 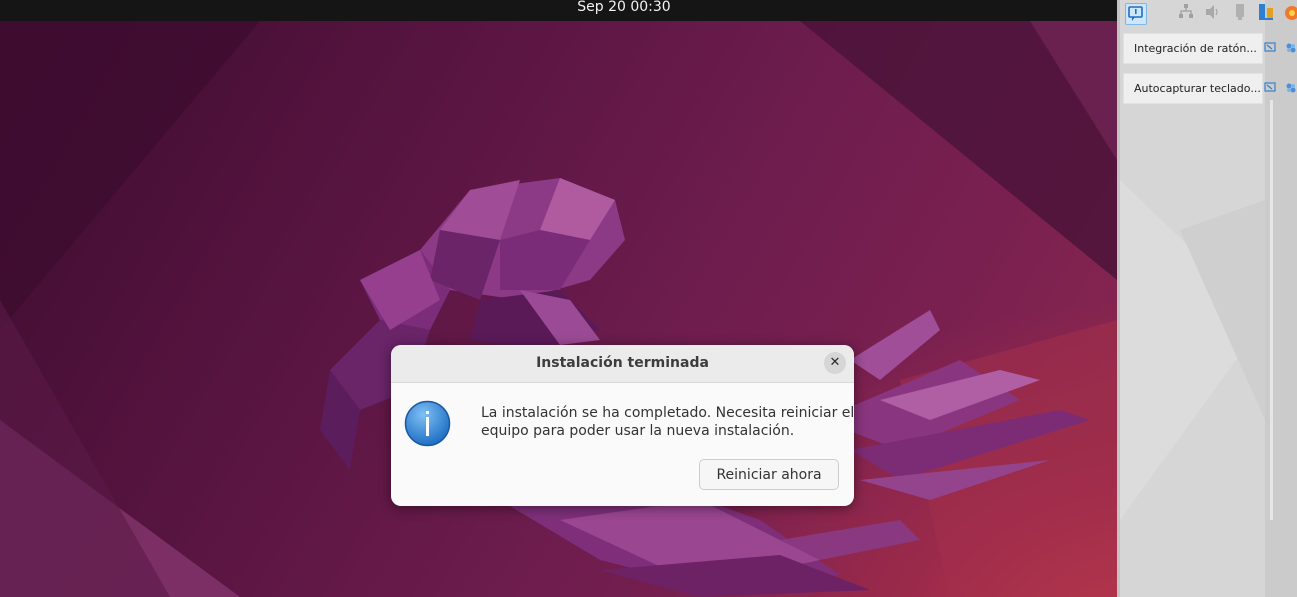 I want to click on shared-folders-icon, so click(x=1266, y=12).